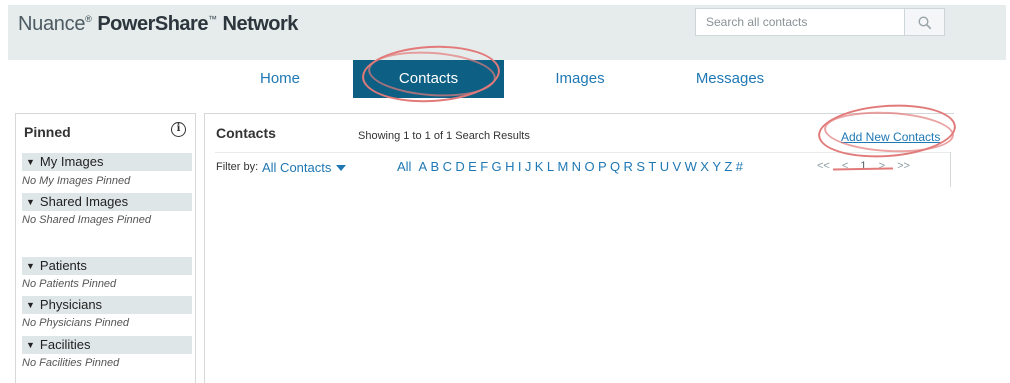 This screenshot has height=383, width=1010. Describe the element at coordinates (528, 166) in the screenshot. I see `alpha-link-j: J` at that location.